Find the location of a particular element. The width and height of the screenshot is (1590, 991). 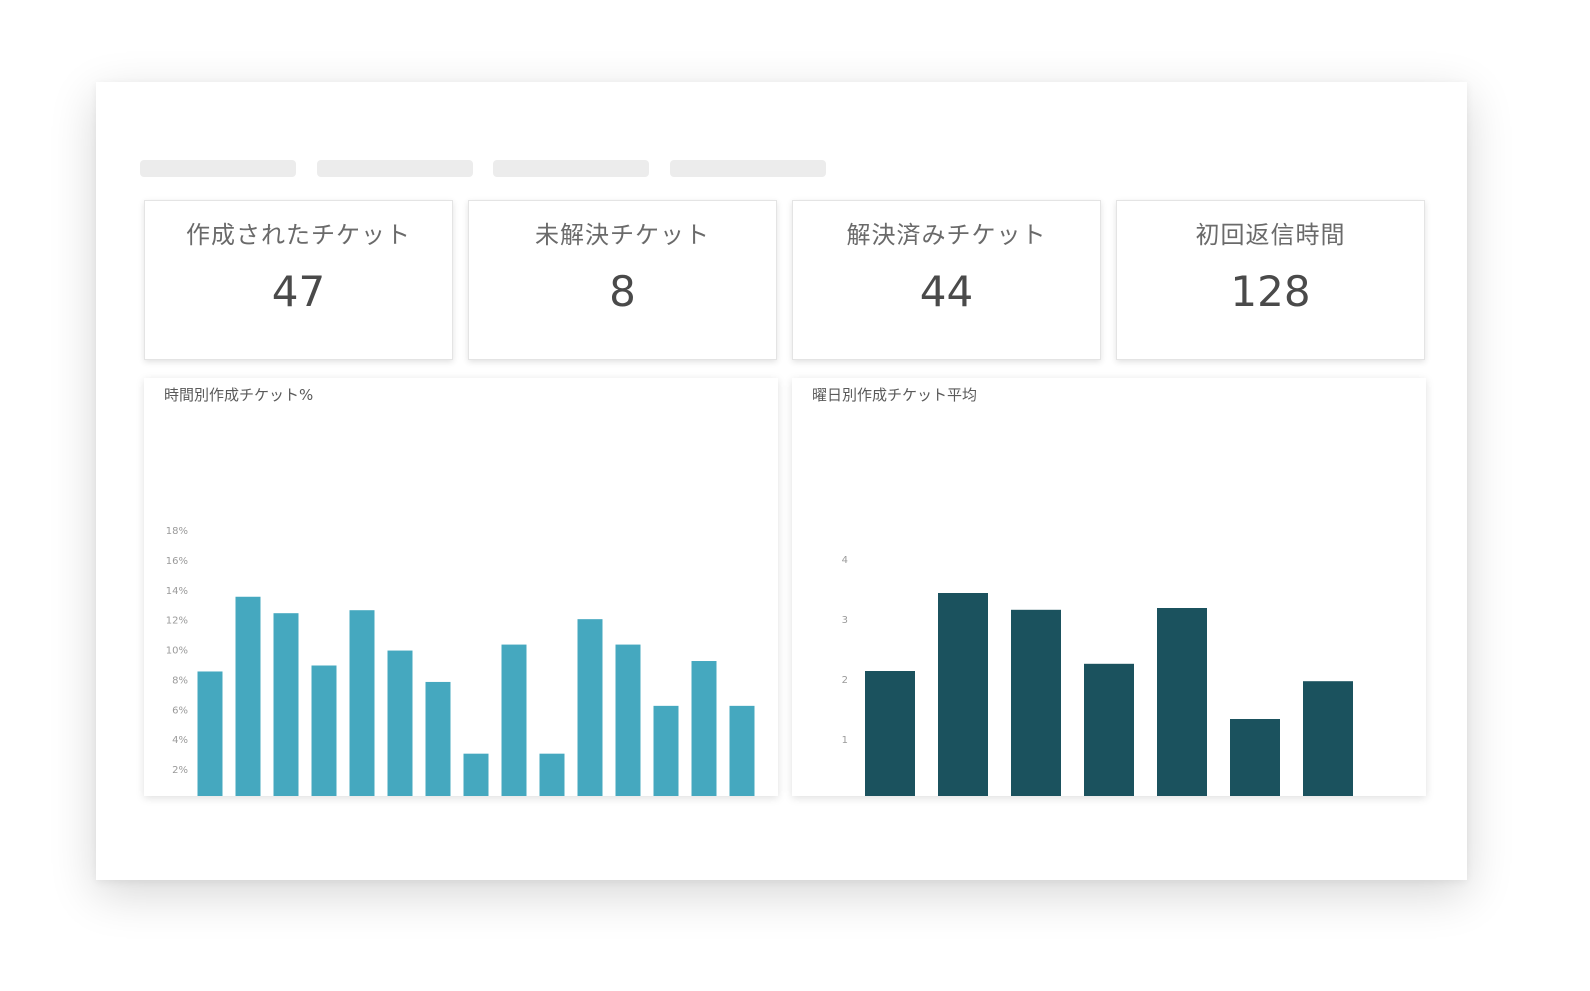

kpi-card-open-tickets: 未解決チケット 8 is located at coordinates (622, 280).